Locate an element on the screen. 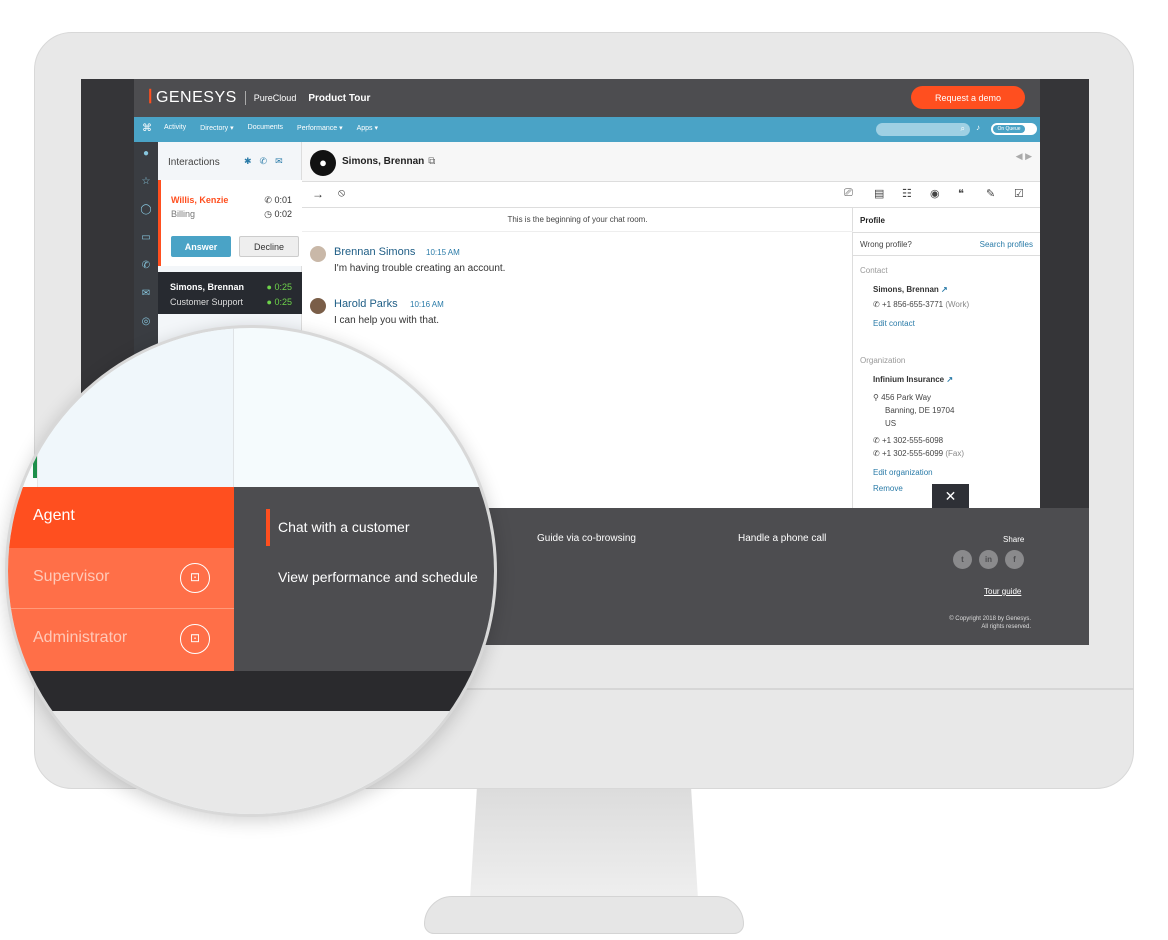 This screenshot has width=1168, height=940. chat-header: ● Simons, Brennan ⧉ ◀ ▶ is located at coordinates (671, 162).